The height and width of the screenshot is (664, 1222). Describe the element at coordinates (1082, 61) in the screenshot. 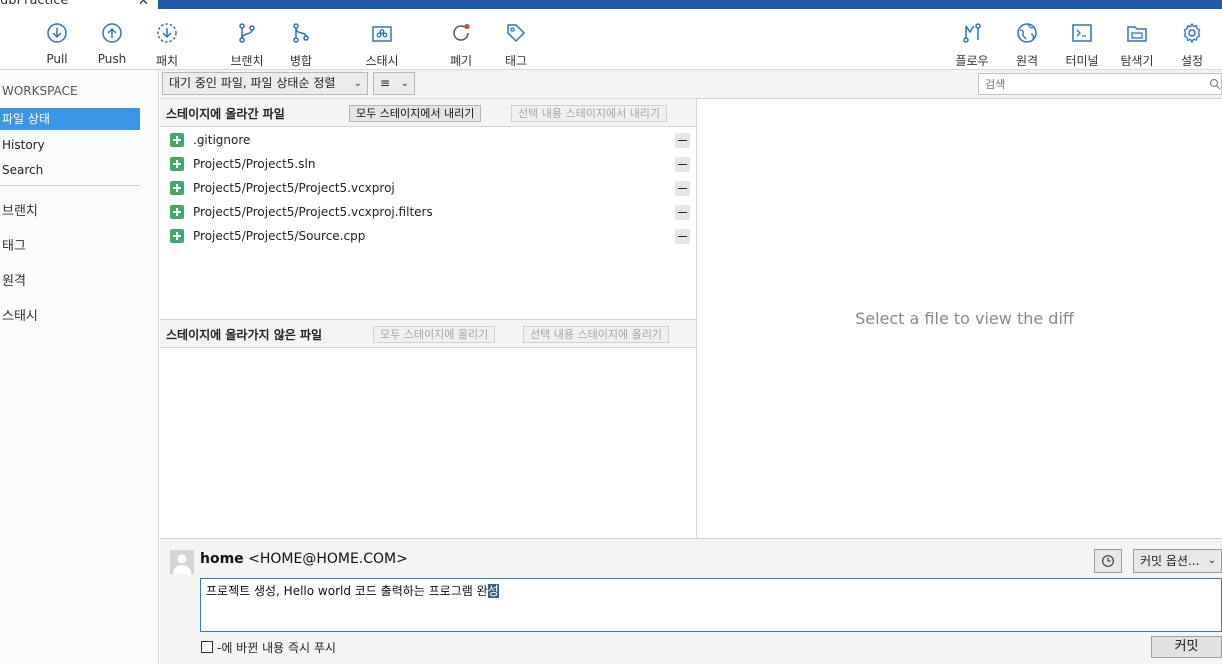

I see `terminal-label: 터미널` at that location.